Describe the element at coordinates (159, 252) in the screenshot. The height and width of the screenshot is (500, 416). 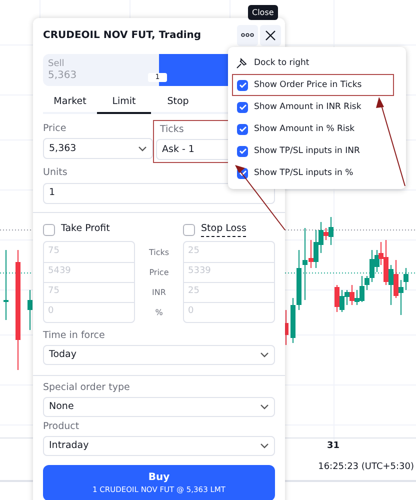
I see `row-label: Ticks` at that location.